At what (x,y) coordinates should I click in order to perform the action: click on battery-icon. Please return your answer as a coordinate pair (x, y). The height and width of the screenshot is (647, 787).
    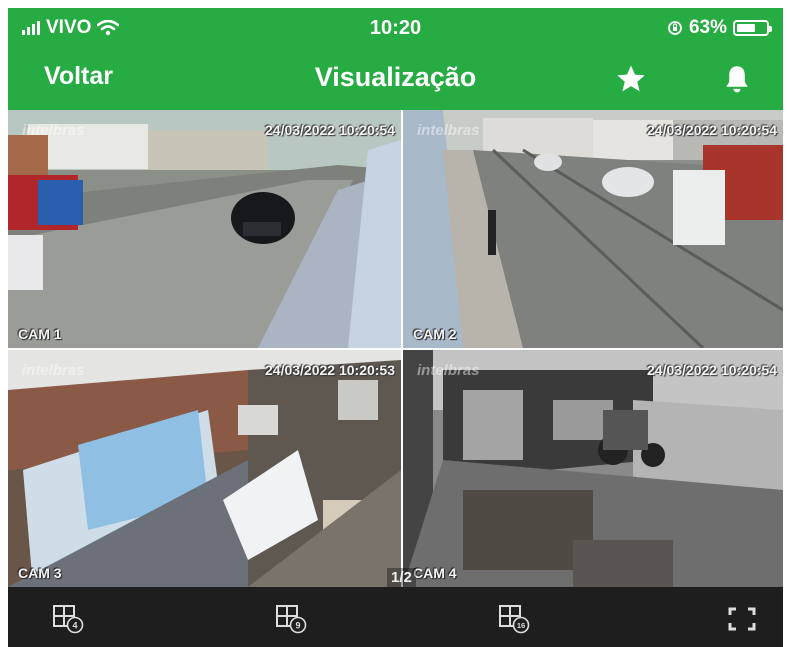
    Looking at the image, I should click on (752, 28).